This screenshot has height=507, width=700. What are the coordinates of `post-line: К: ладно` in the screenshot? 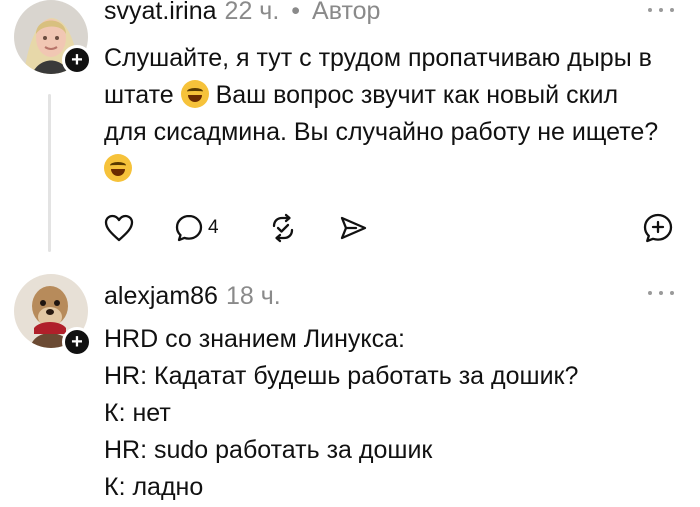 It's located at (154, 487).